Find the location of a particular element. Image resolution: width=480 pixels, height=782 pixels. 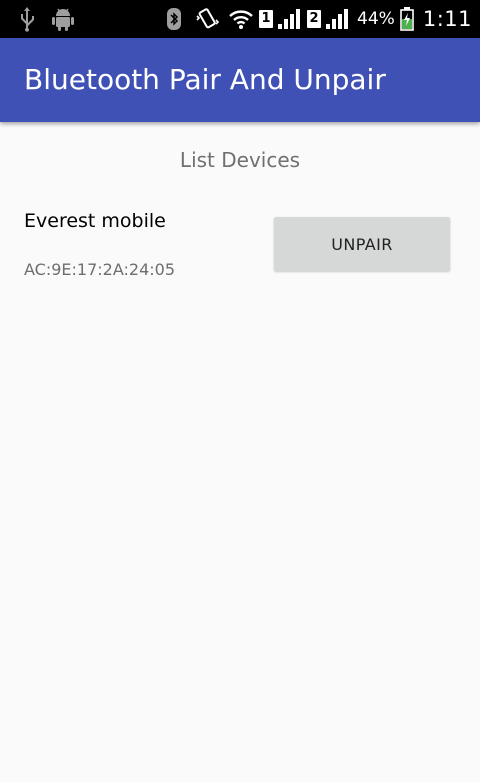

app-bar: Bluetooth Pair And Unpair is located at coordinates (240, 80).